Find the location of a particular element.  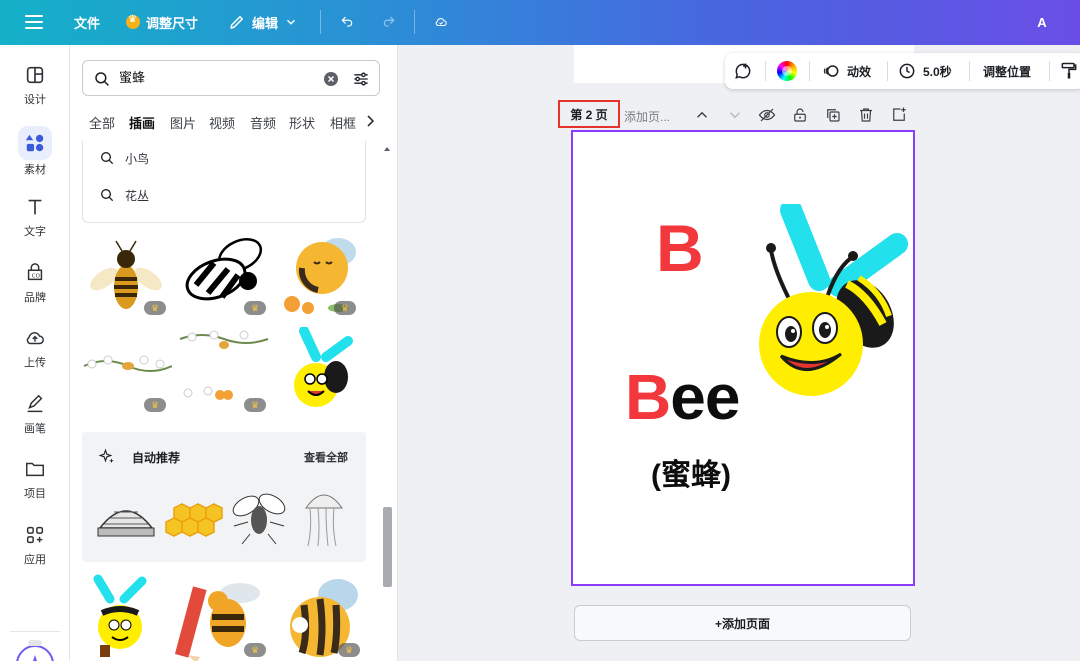

pencil-icon is located at coordinates (236, 22).